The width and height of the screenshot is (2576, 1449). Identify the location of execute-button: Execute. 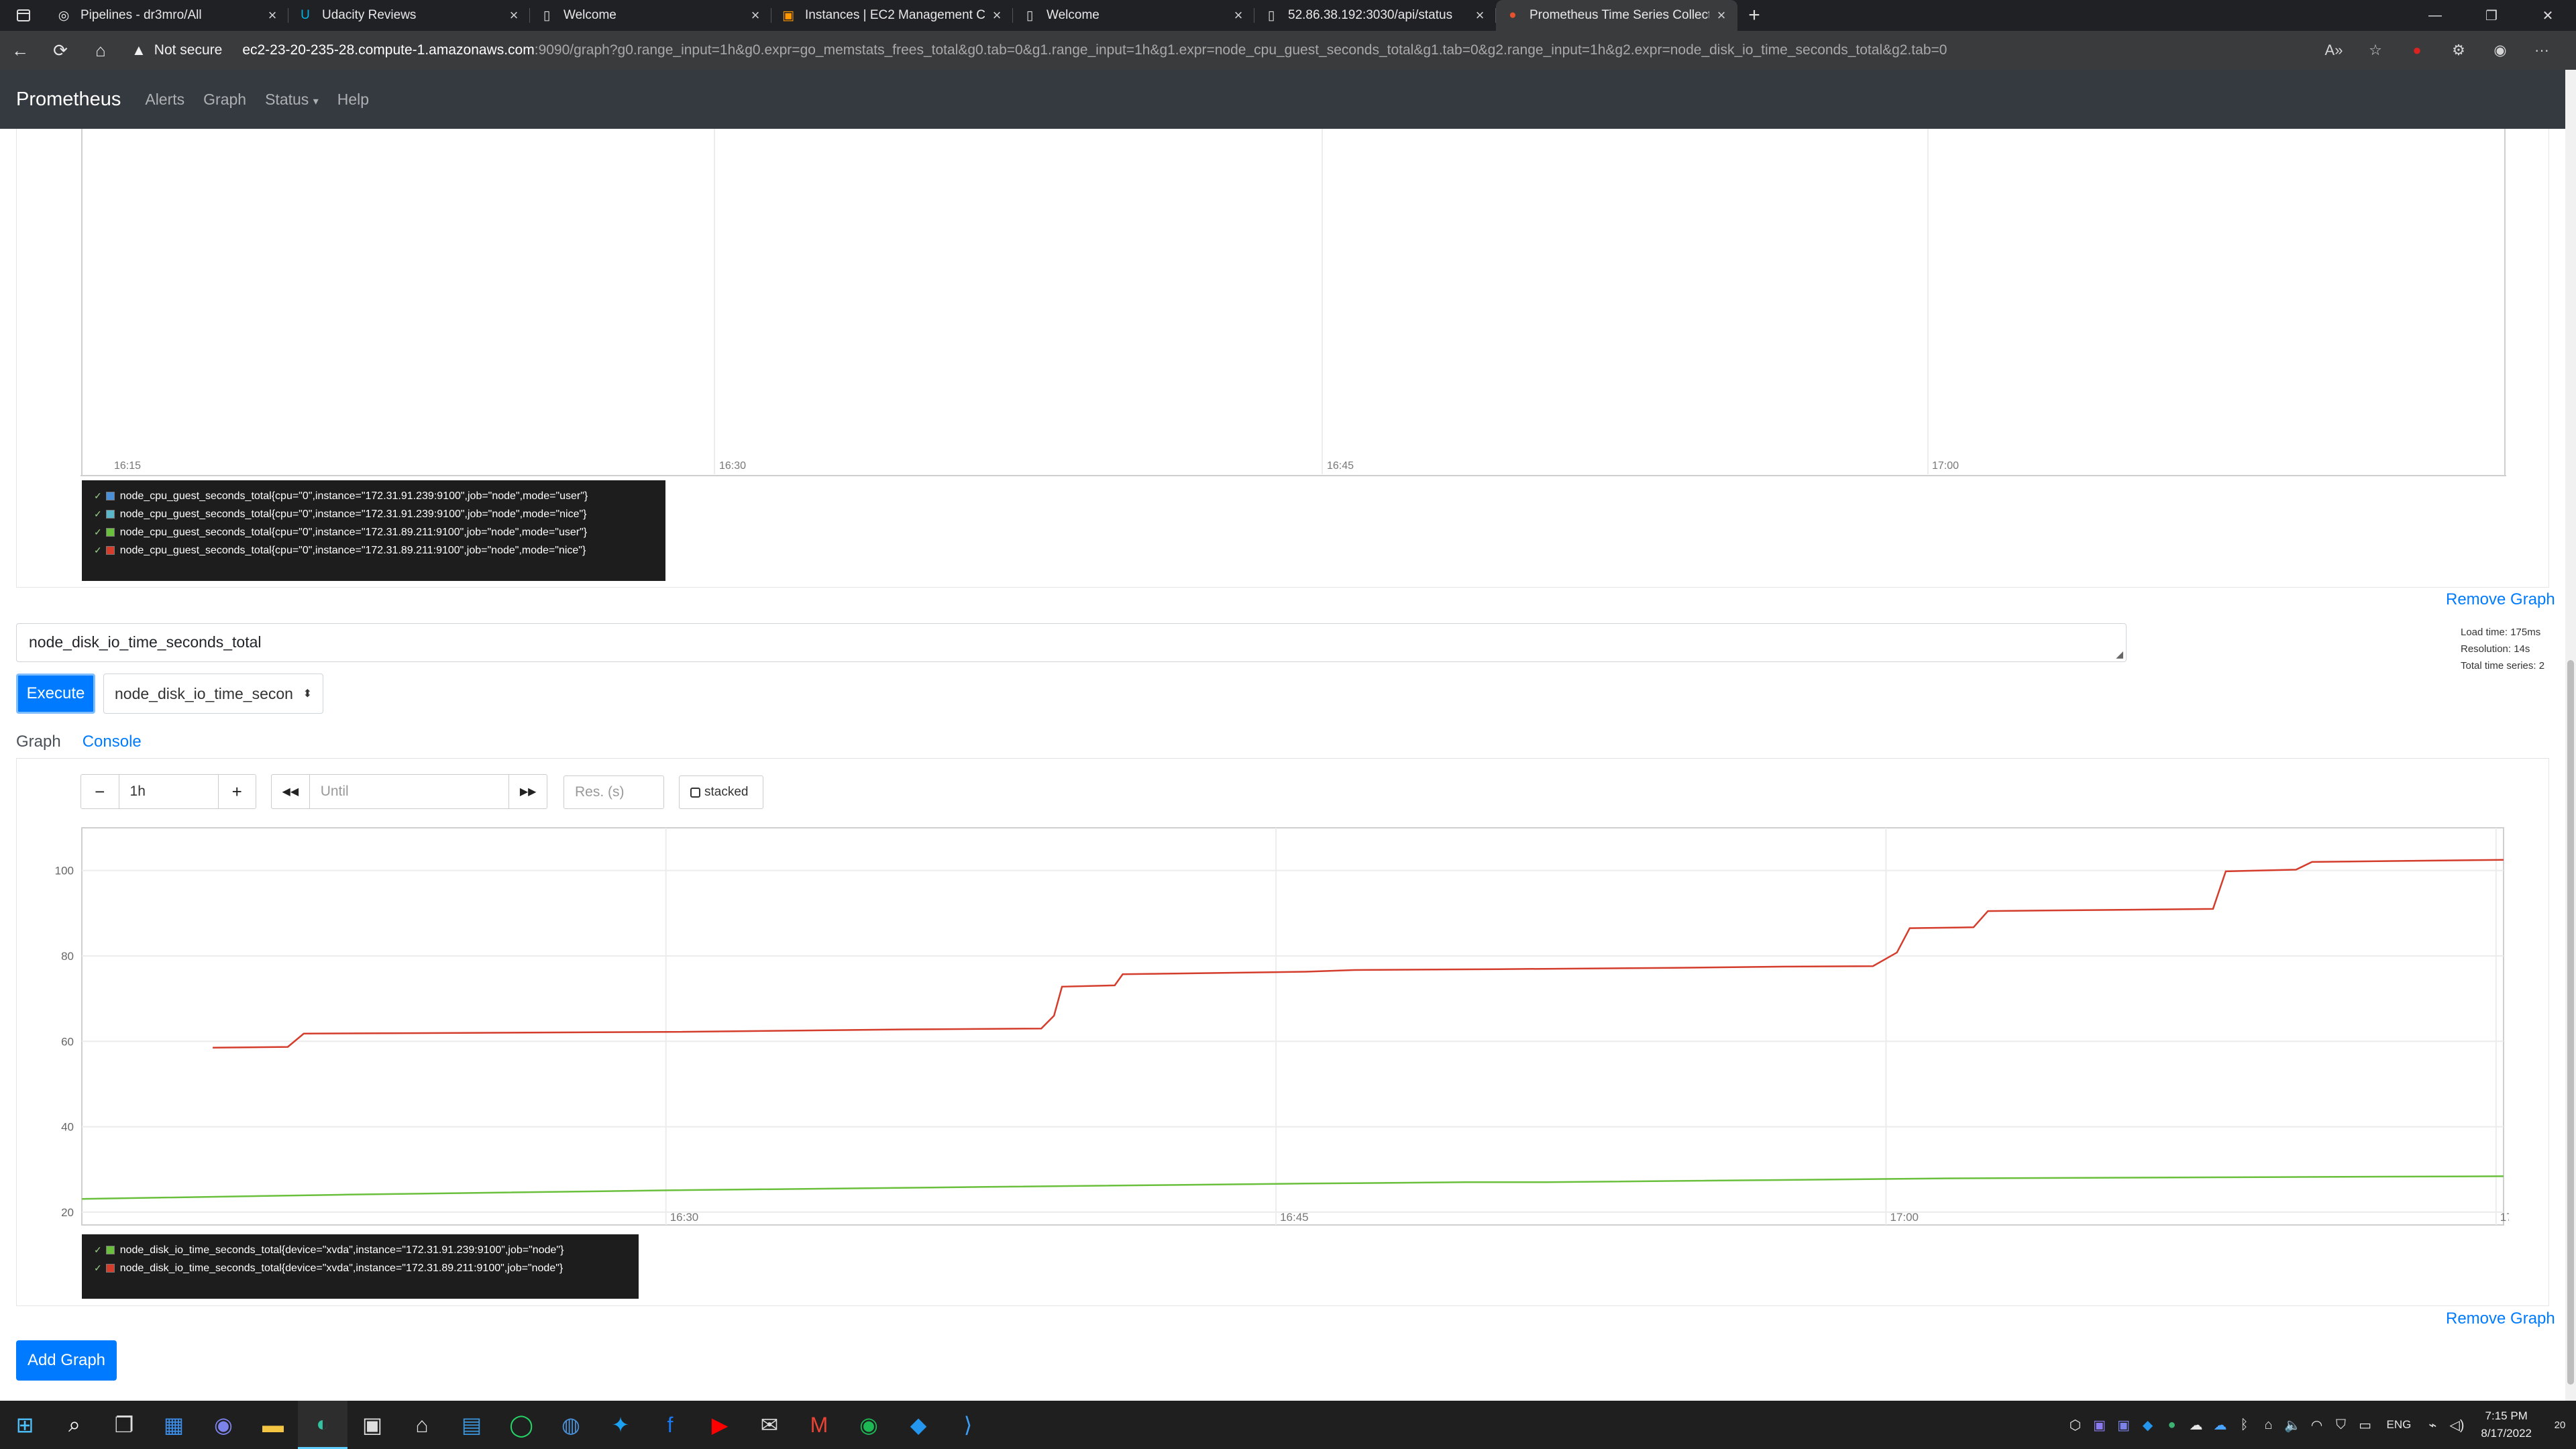
(55, 694).